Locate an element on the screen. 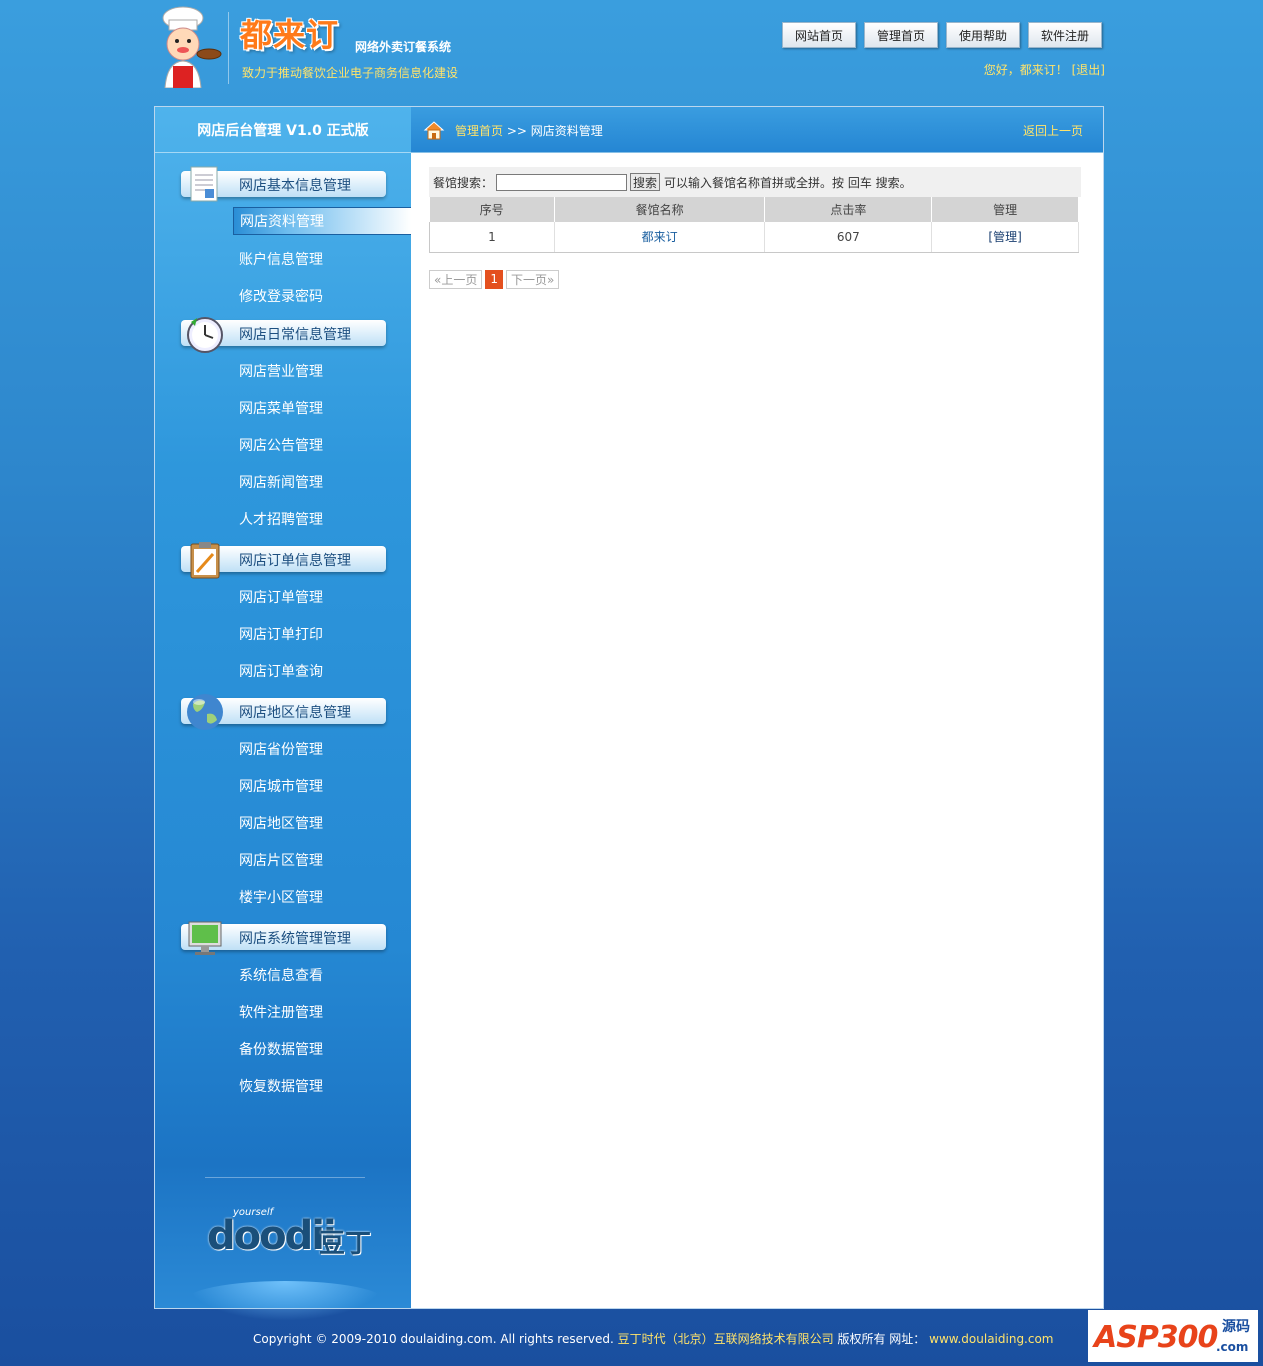  search-label: 餐馆搜索： is located at coordinates (463, 182).